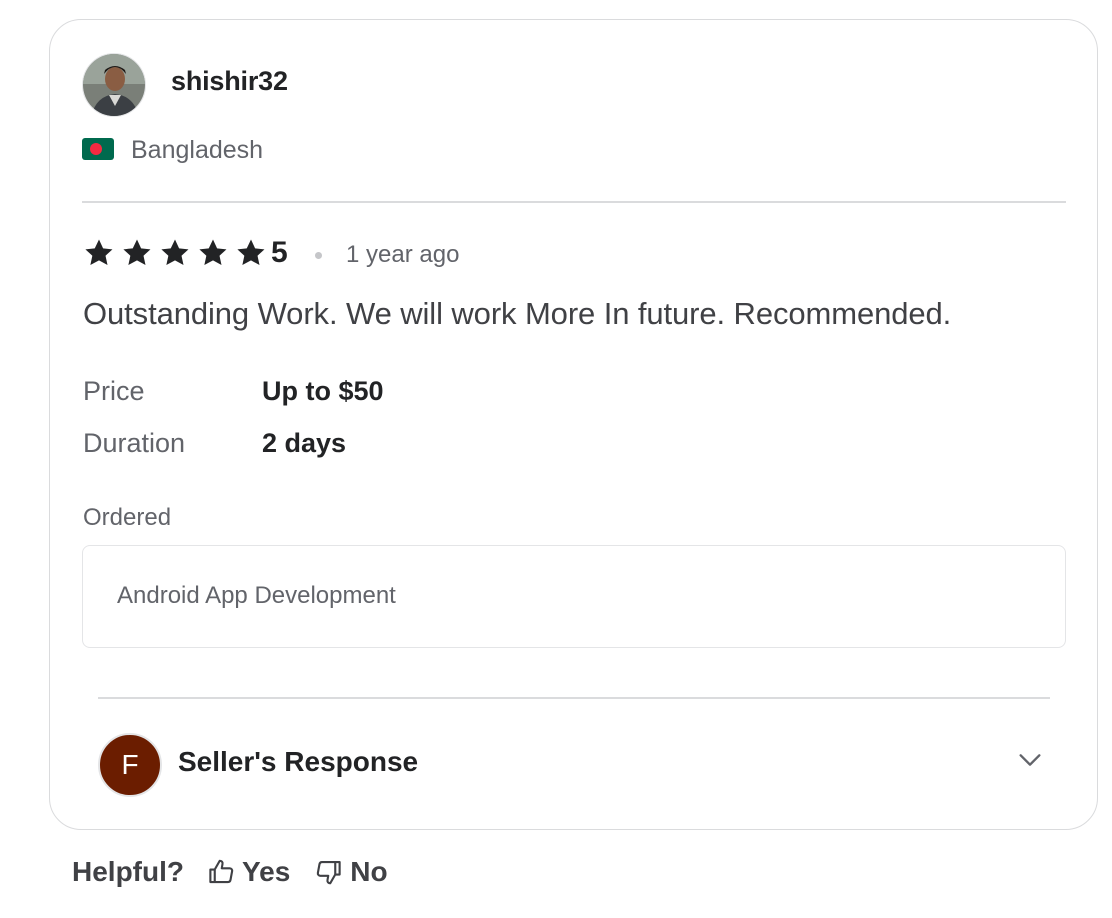 The height and width of the screenshot is (918, 1112). I want to click on price-label: Price, so click(114, 391).